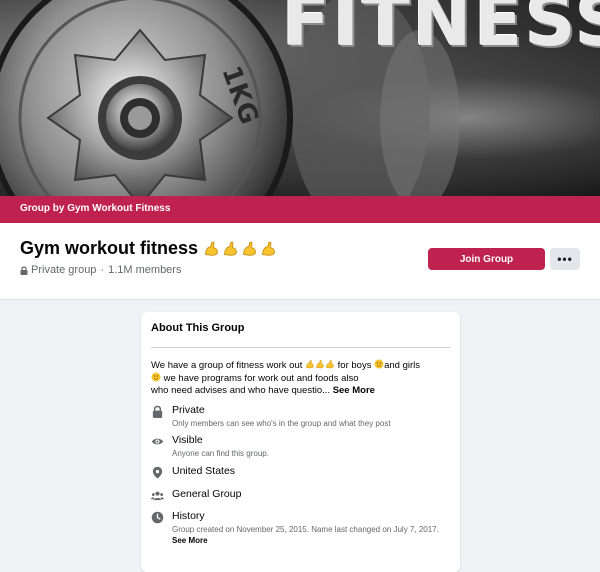 This screenshot has width=600, height=572. I want to click on description-text: for boys, so click(354, 365).